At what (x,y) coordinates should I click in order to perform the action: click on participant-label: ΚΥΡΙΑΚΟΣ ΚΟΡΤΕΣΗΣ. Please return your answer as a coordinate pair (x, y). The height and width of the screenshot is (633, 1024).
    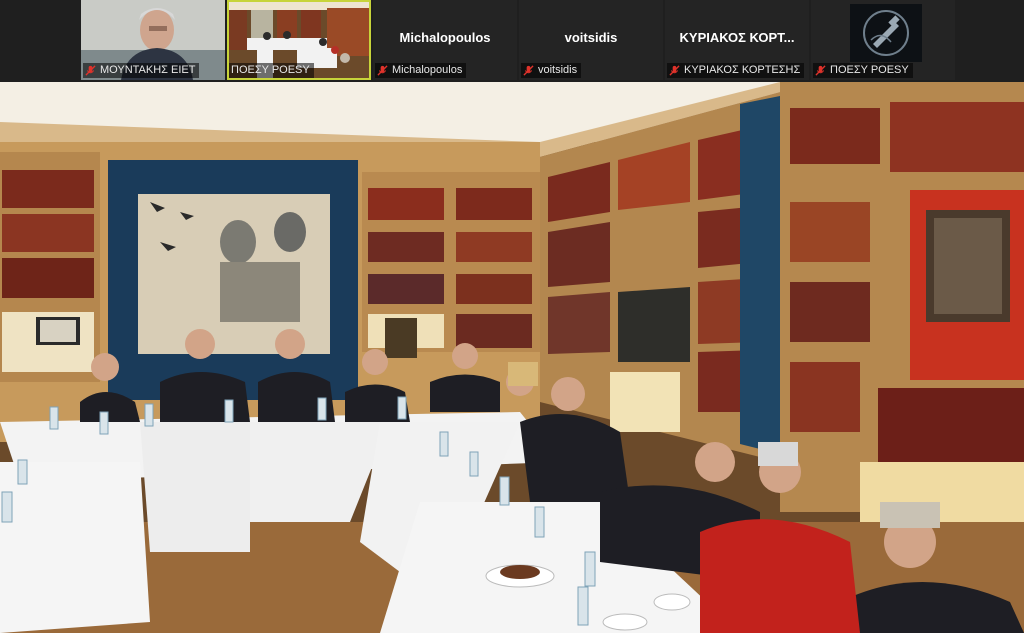
    Looking at the image, I should click on (736, 70).